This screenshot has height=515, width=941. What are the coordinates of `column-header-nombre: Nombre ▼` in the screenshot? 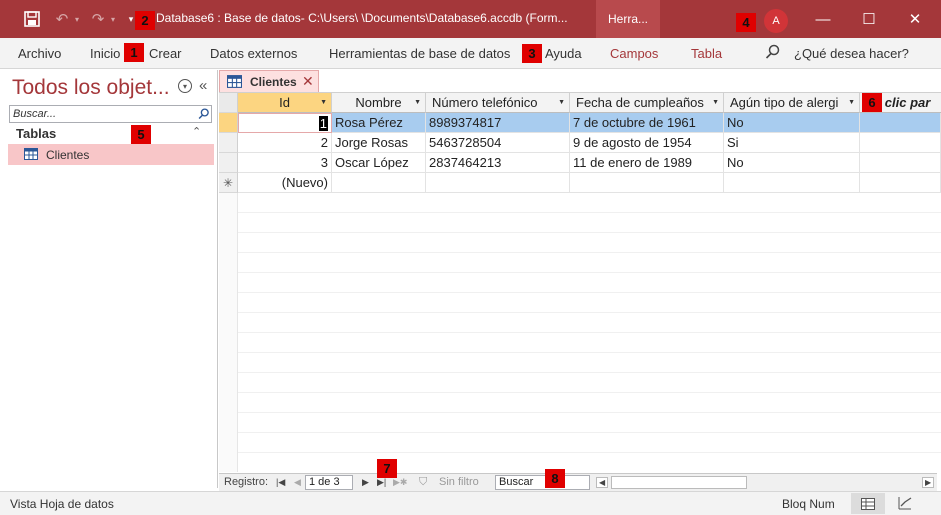 It's located at (379, 103).